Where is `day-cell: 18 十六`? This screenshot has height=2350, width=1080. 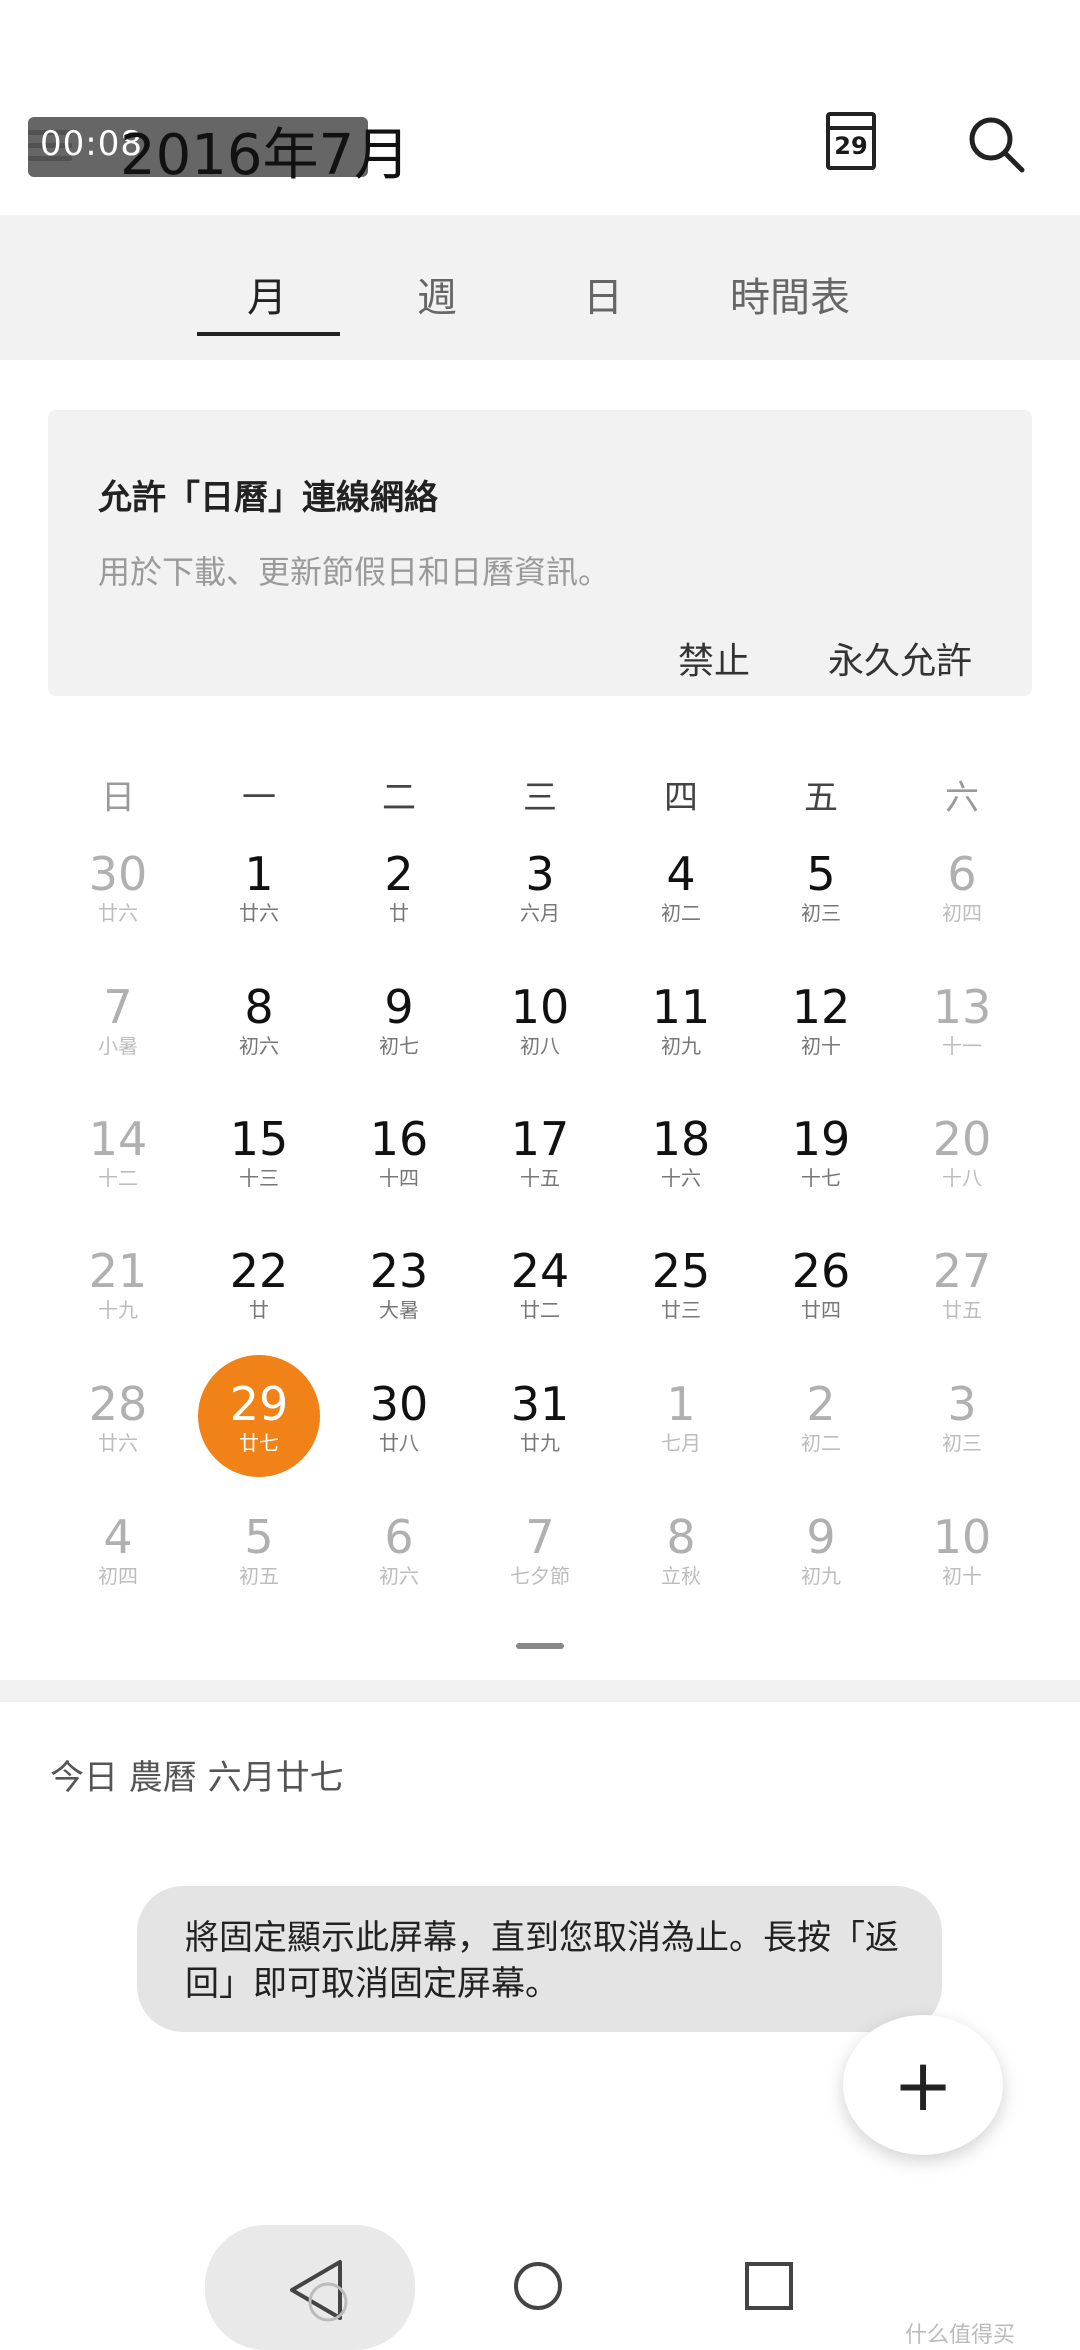
day-cell: 18 十六 is located at coordinates (681, 1152).